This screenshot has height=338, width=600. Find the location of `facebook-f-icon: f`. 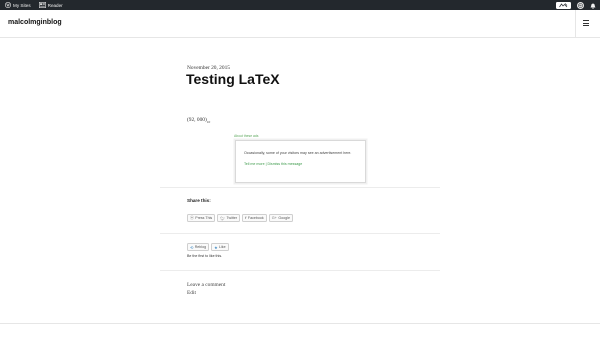

facebook-f-icon: f is located at coordinates (246, 218).